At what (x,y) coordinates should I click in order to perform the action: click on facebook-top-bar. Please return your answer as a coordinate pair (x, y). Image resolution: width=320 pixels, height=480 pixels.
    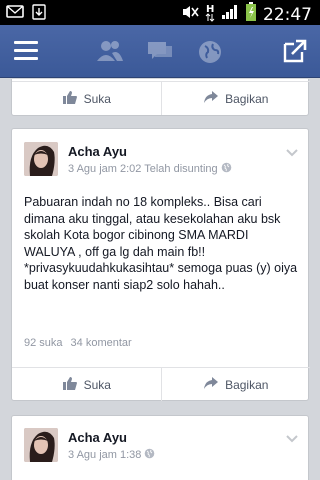
    Looking at the image, I should click on (160, 51).